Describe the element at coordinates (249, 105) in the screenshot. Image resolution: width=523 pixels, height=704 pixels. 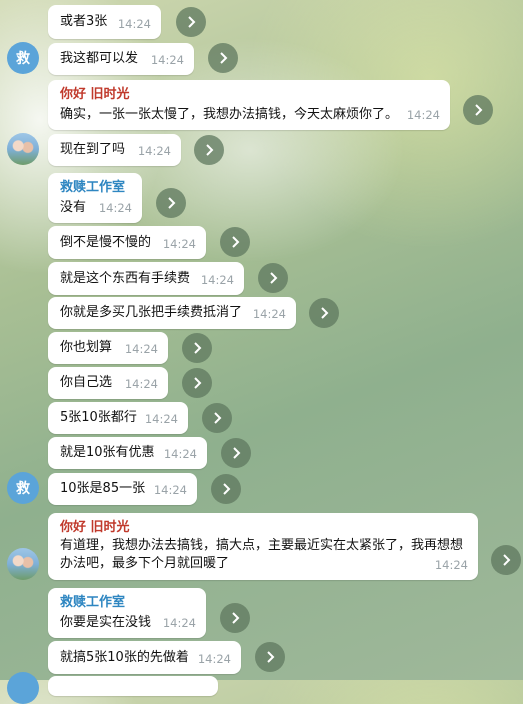
I see `message-bubble: 你好 旧时光 确实，一张一张太慢了，我想办法搞钱，今天太麻烦你了。 14:24` at that location.